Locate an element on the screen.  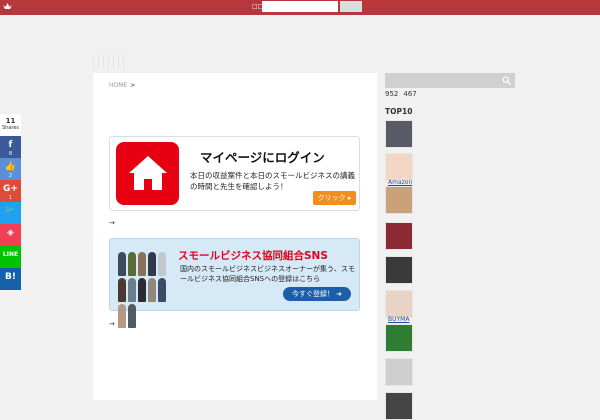
share-count: 11 Shares is located at coordinates (10, 125).